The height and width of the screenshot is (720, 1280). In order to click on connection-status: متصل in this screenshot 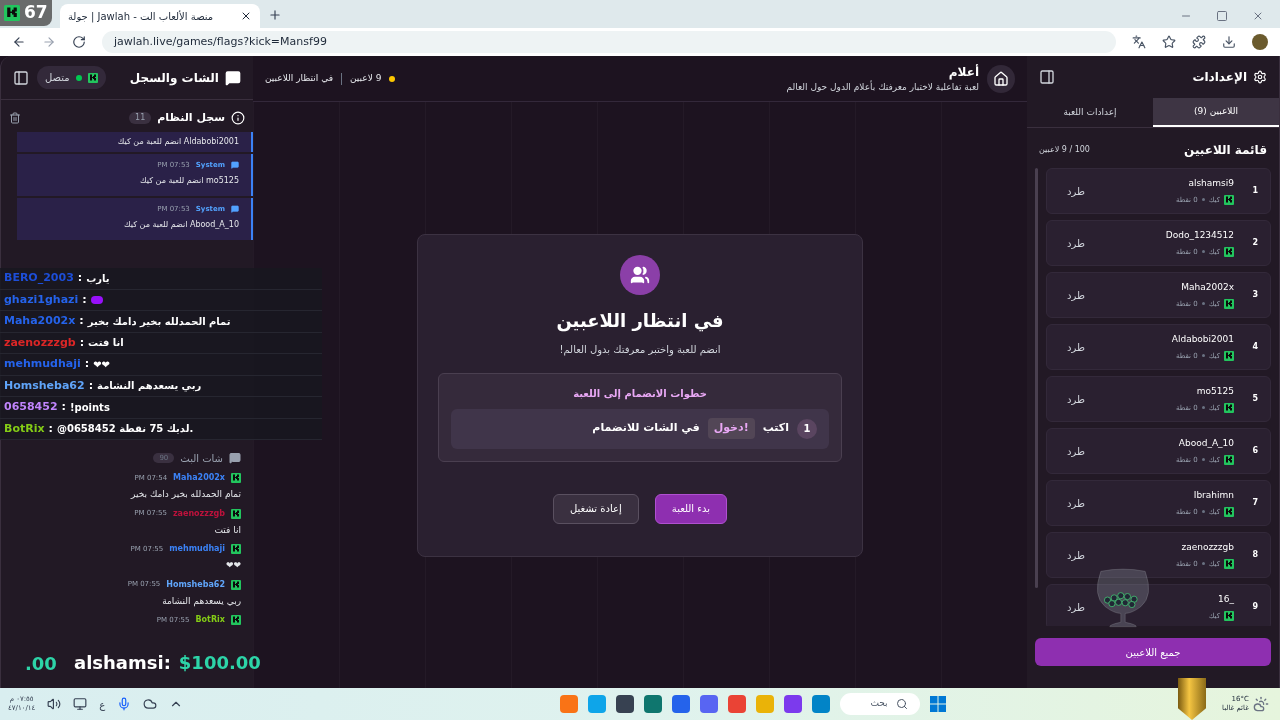, I will do `click(71, 77)`.